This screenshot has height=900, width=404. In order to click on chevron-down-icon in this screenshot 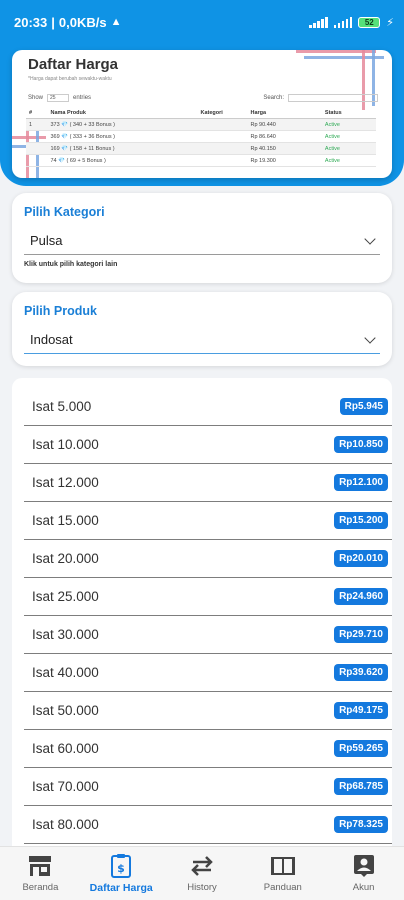, I will do `click(370, 238)`.